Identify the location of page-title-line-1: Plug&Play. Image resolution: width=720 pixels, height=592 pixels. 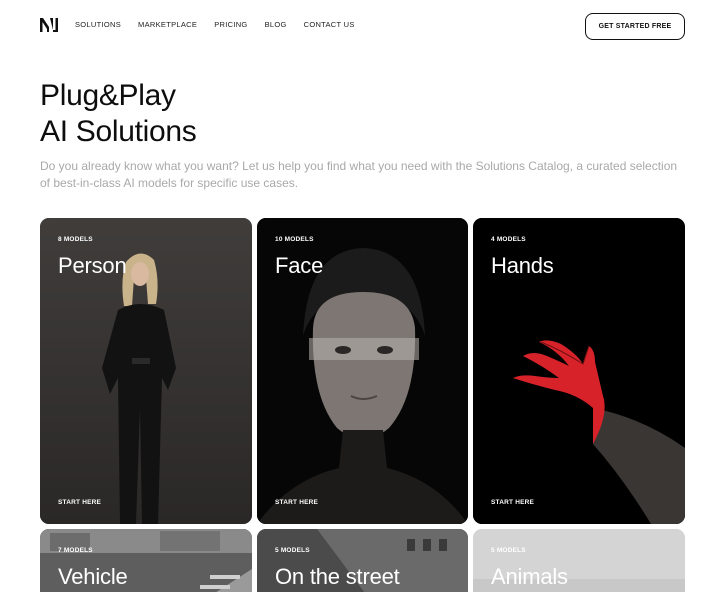
(108, 95).